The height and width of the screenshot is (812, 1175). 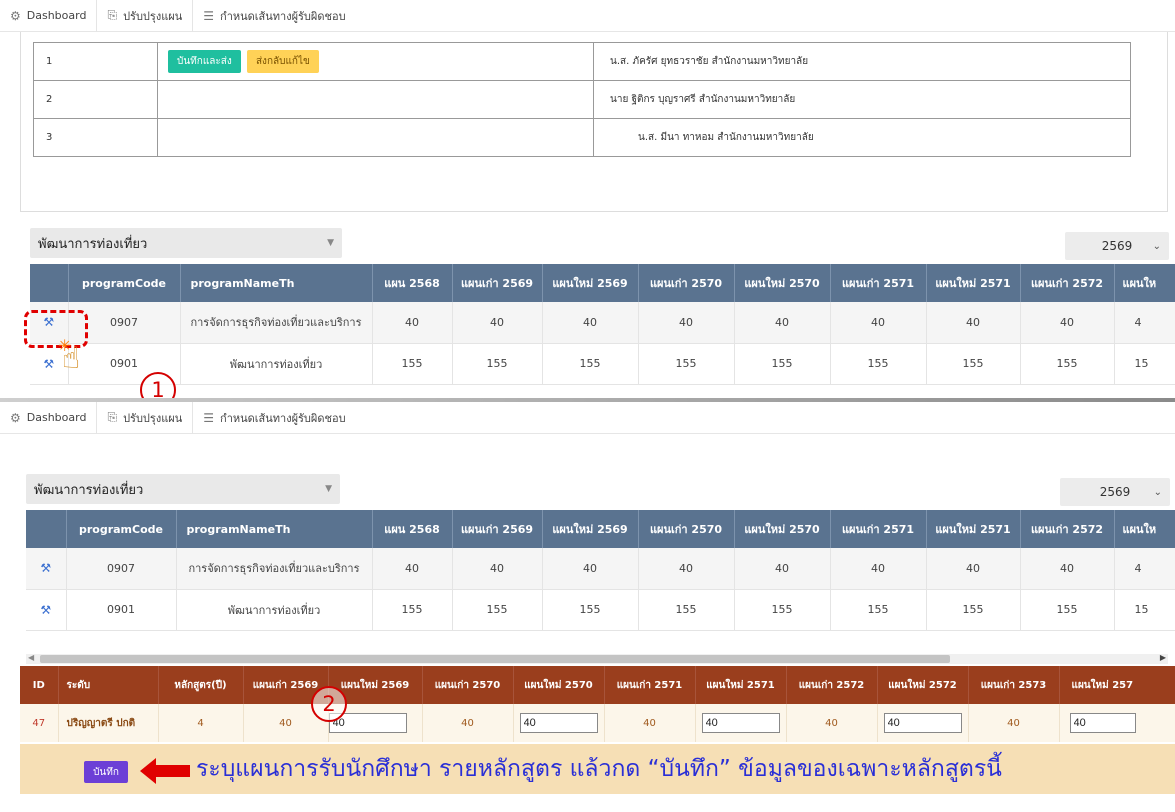 What do you see at coordinates (740, 723) in the screenshot?
I see `plan-new-2571-input` at bounding box center [740, 723].